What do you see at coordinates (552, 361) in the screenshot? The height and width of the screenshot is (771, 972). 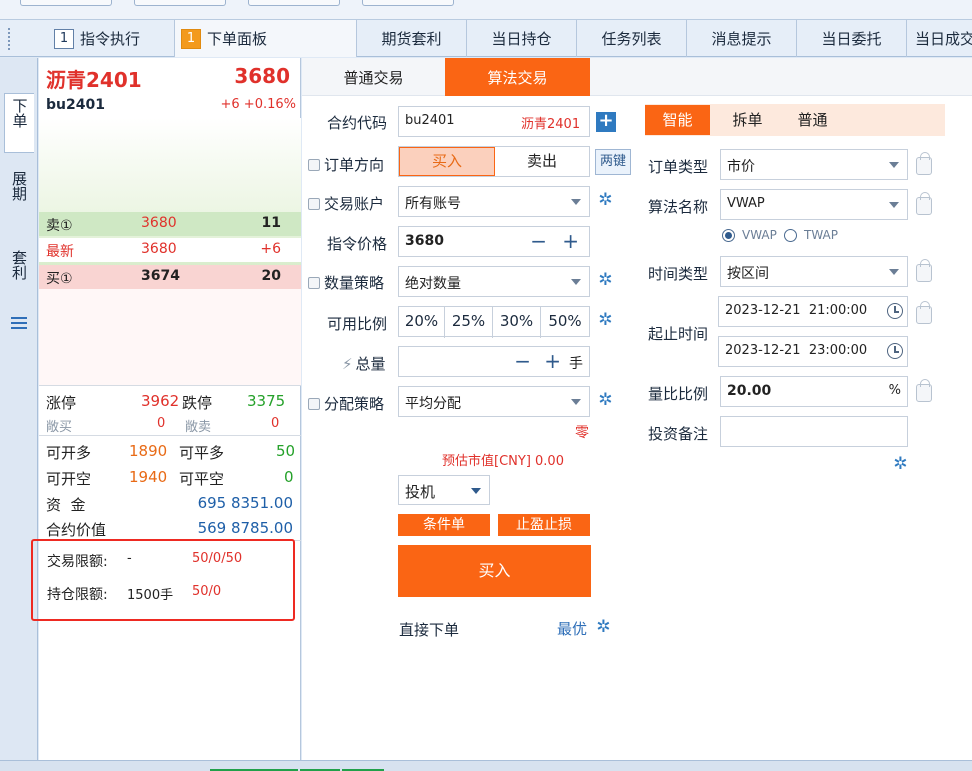 I see `qty-plus-button: +` at bounding box center [552, 361].